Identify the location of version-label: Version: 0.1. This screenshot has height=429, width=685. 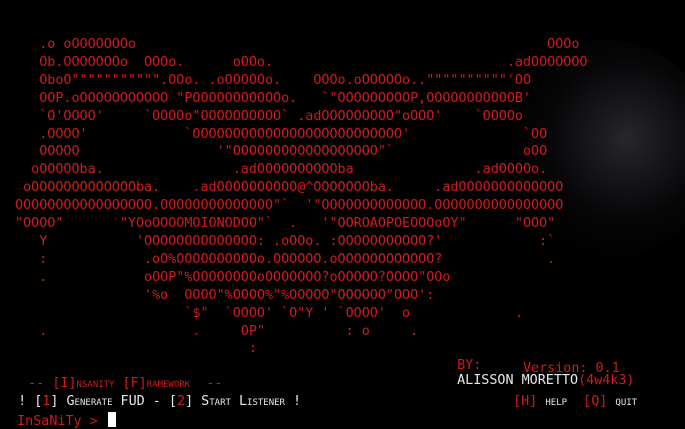
(571, 368).